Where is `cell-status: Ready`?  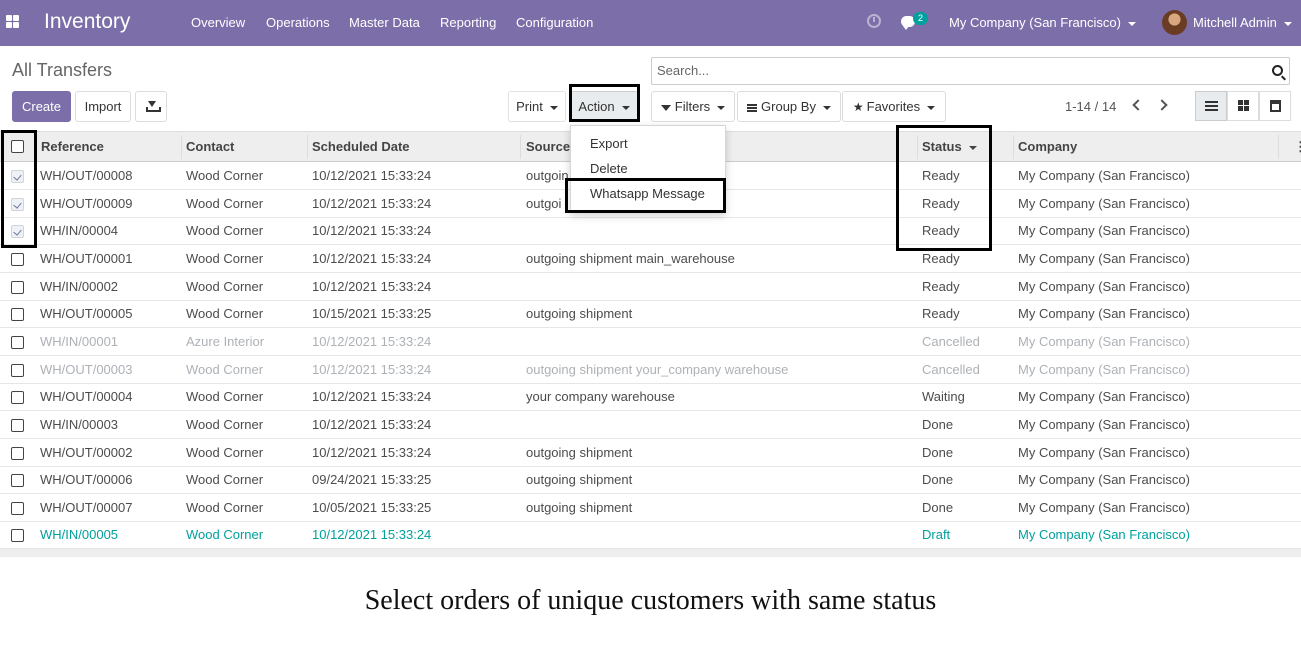 cell-status: Ready is located at coordinates (941, 258).